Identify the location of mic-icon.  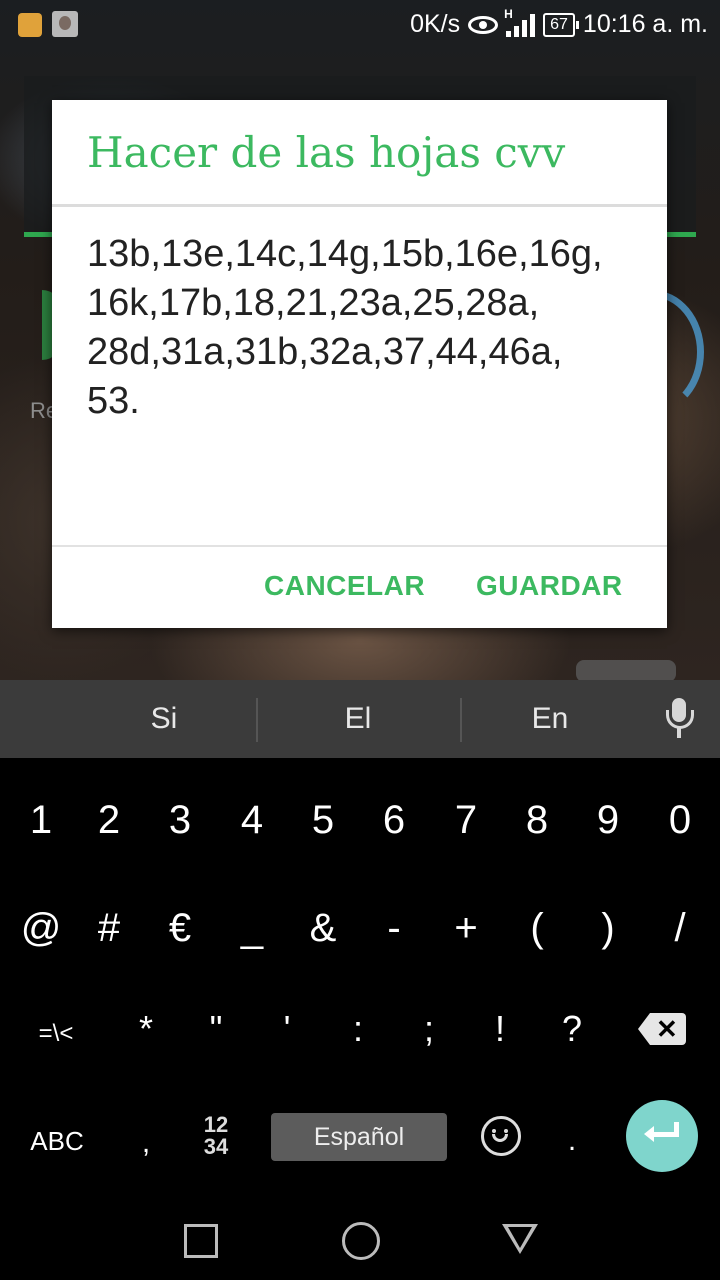
(679, 720).